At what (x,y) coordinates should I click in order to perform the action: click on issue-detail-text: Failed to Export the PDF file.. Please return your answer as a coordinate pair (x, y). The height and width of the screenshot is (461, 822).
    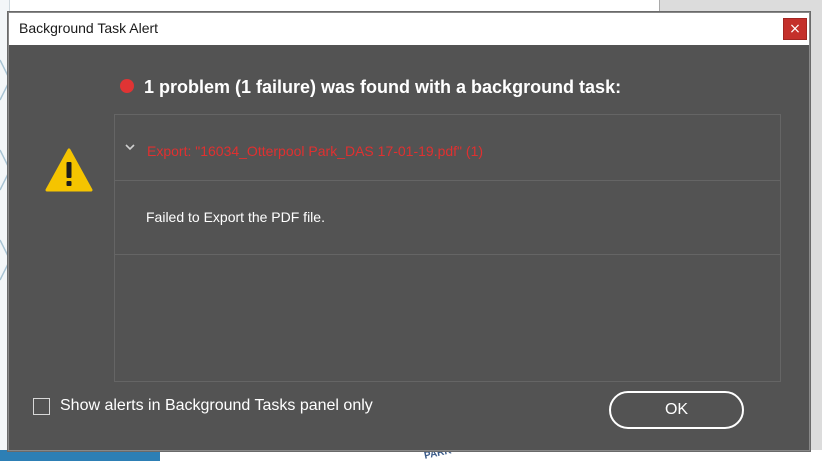
    Looking at the image, I should click on (235, 217).